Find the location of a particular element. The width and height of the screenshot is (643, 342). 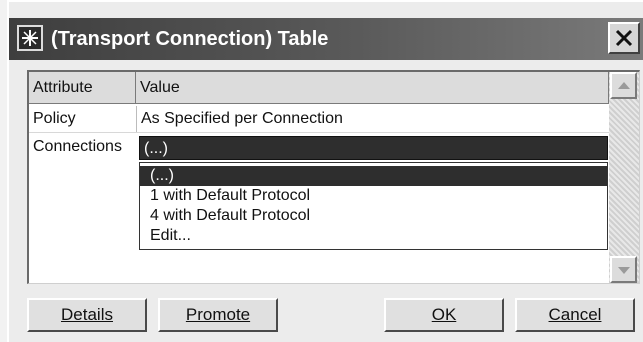

row-divider is located at coordinates (319, 132).